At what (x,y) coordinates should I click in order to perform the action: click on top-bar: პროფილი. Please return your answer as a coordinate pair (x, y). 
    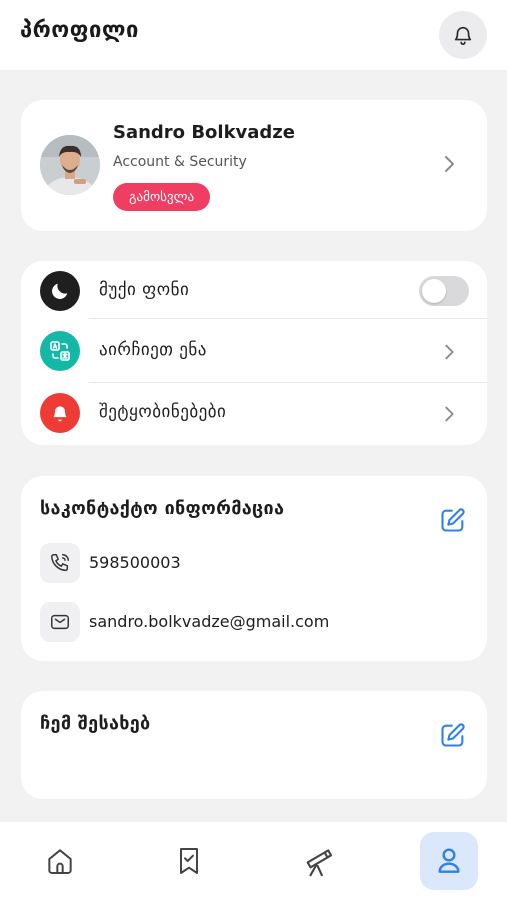
    Looking at the image, I should click on (253, 35).